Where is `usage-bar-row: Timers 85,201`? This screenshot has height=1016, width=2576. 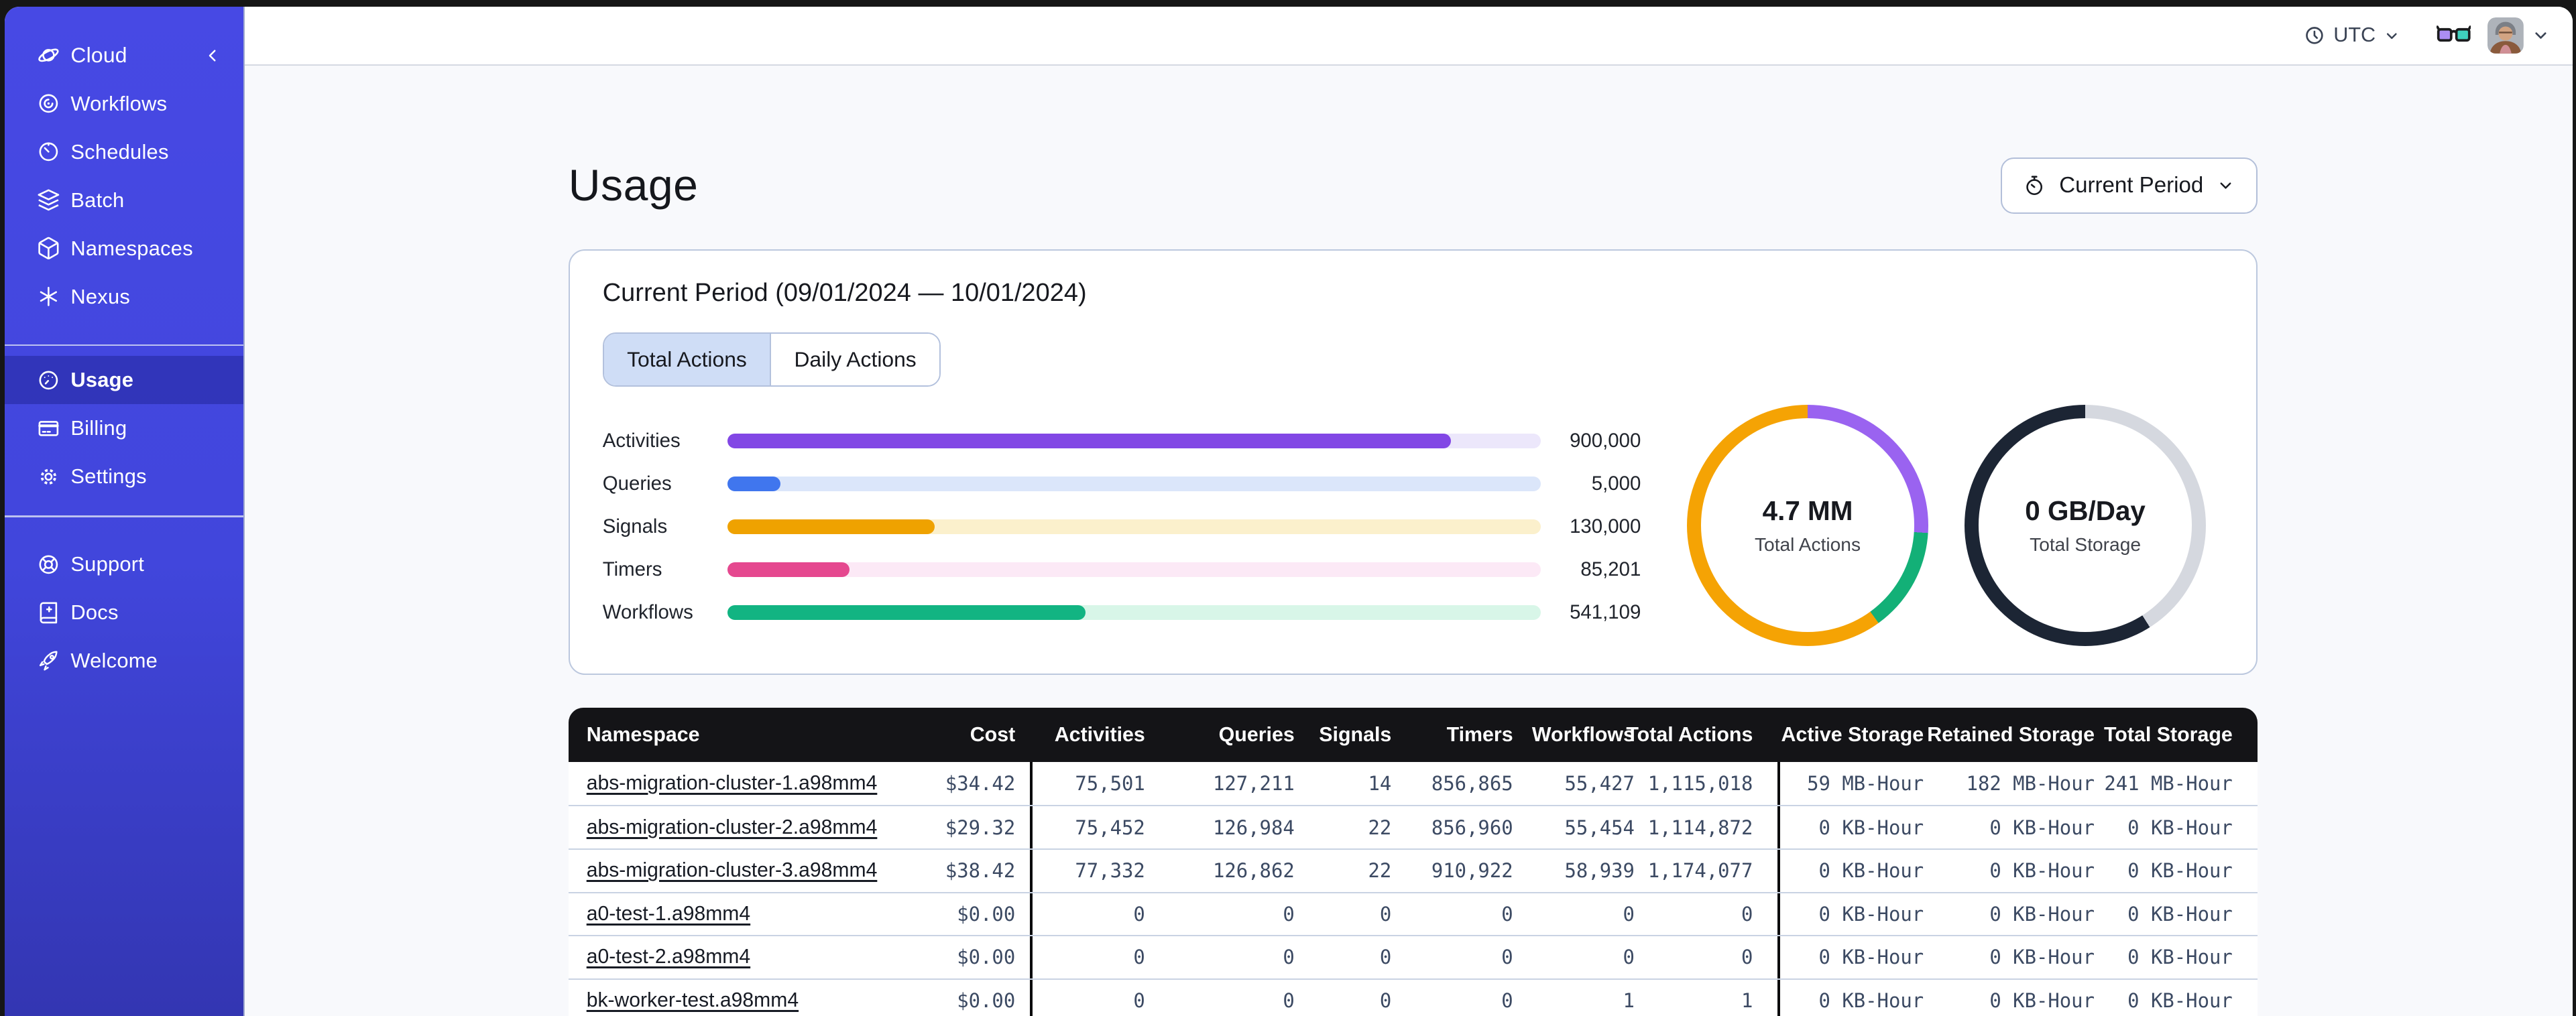 usage-bar-row: Timers 85,201 is located at coordinates (1122, 569).